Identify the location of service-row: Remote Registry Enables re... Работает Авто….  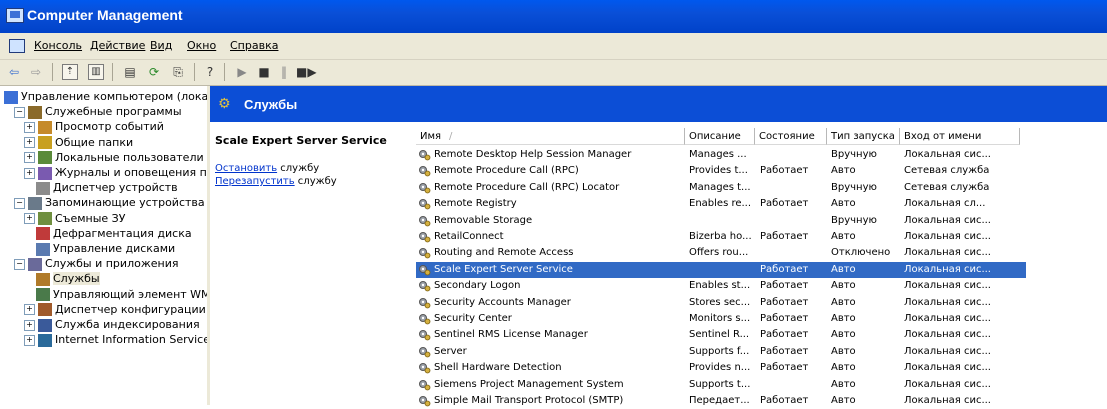
(721, 204).